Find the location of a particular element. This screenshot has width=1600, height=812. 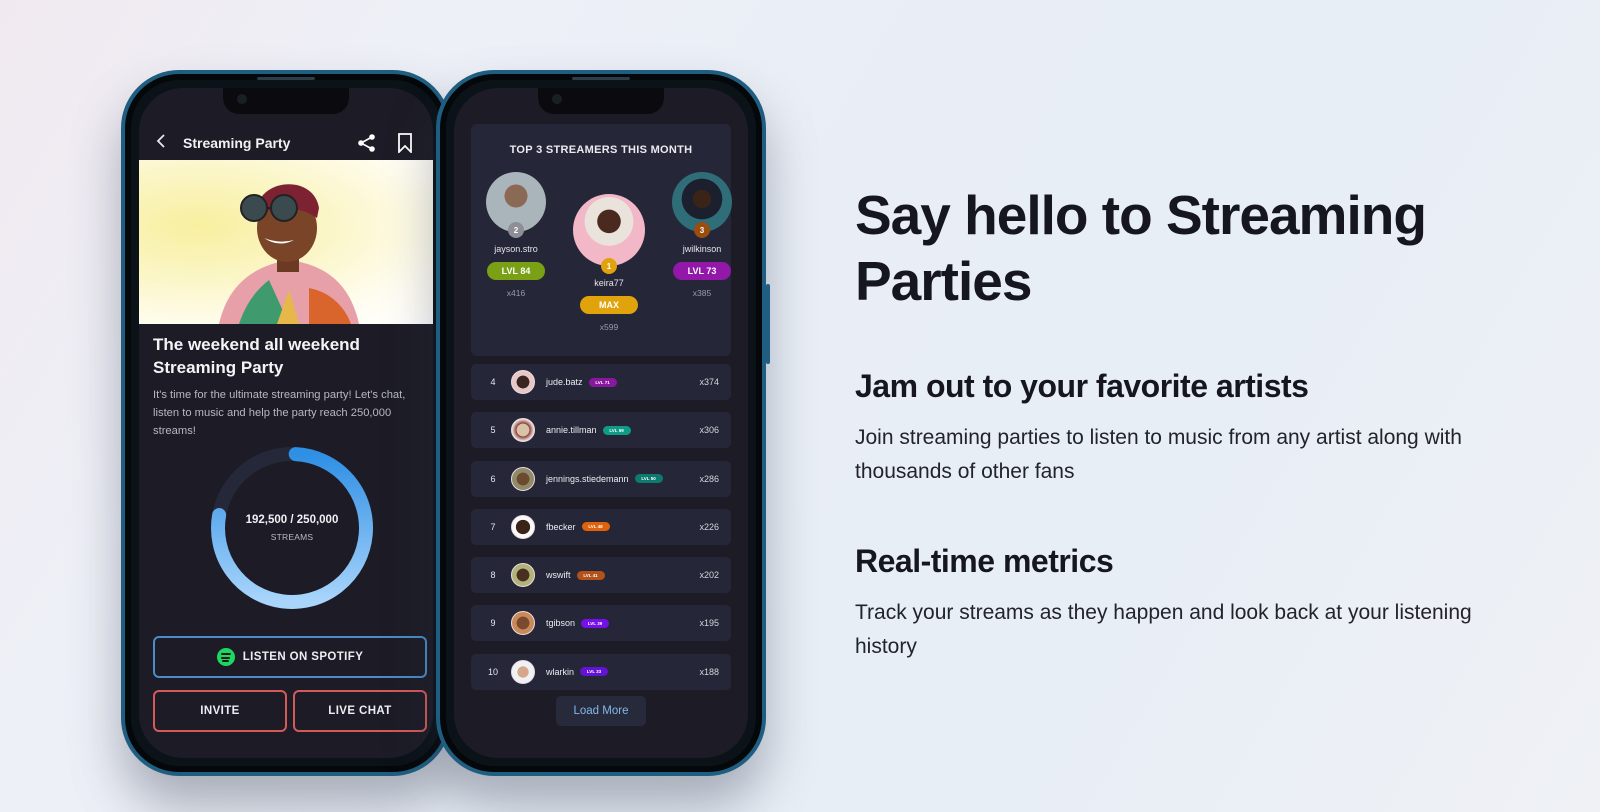

row-level-badge: LVL 59 is located at coordinates (616, 430).